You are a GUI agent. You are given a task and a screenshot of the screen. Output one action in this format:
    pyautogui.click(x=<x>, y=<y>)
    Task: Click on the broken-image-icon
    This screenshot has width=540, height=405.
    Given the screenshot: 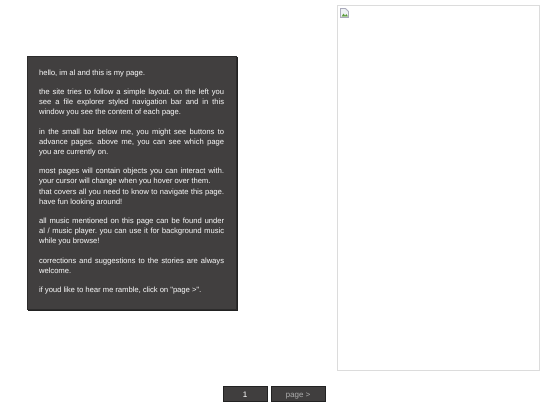 What is the action you would take?
    pyautogui.click(x=344, y=13)
    